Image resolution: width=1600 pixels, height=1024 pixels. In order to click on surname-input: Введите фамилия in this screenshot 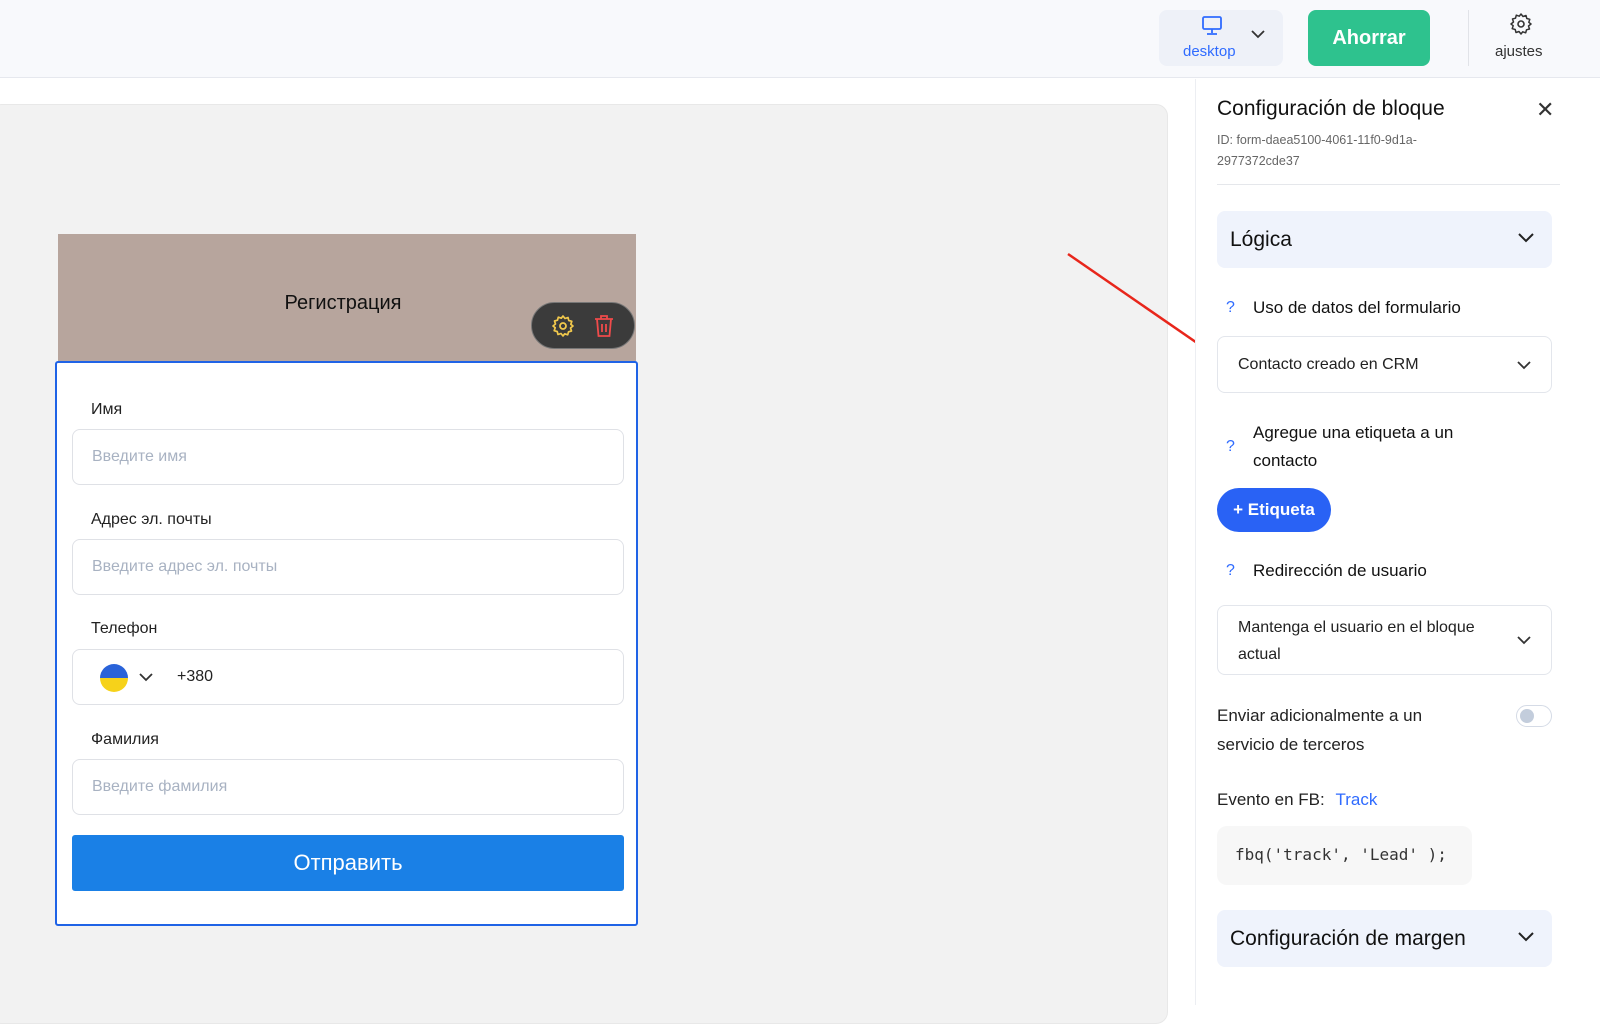, I will do `click(348, 787)`.